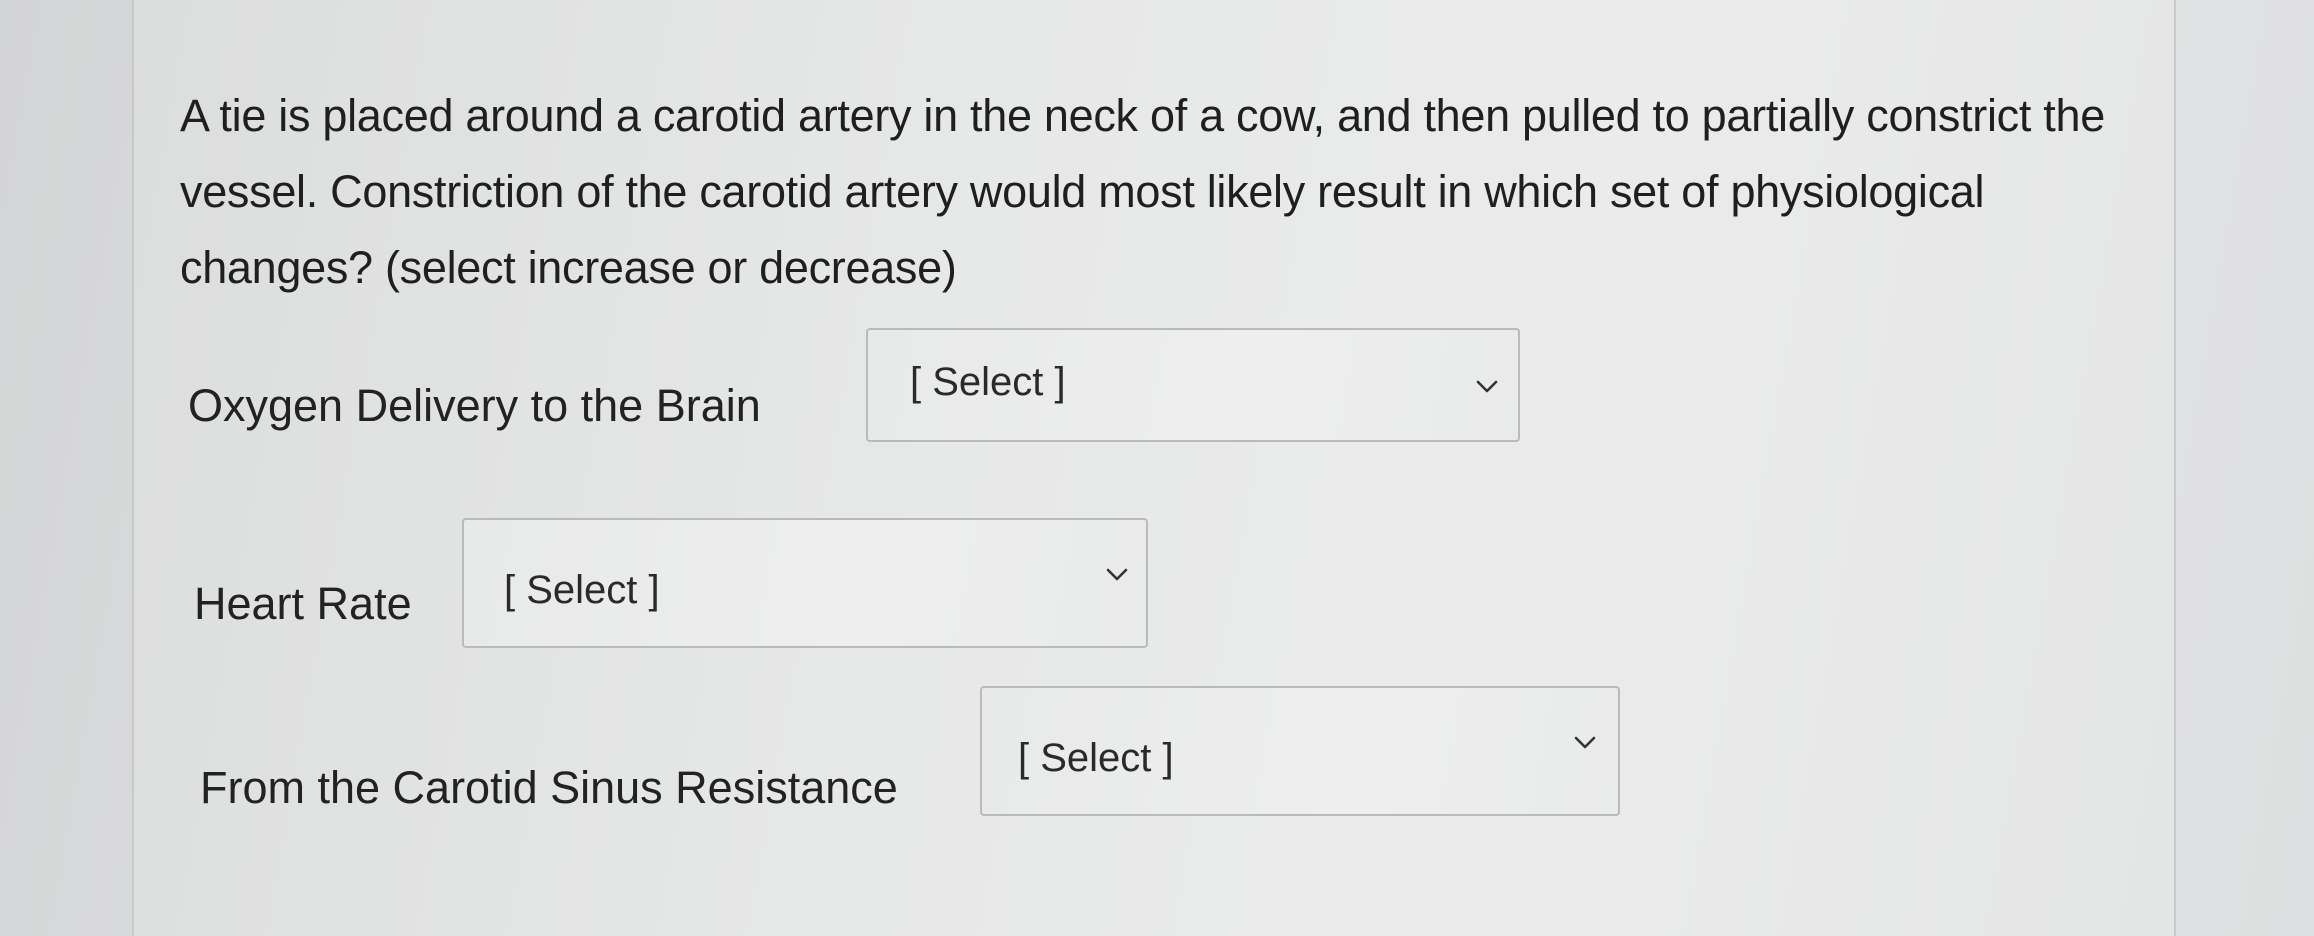 This screenshot has height=936, width=2314. I want to click on heart-rate-select-value: [ Select ], so click(582, 590).